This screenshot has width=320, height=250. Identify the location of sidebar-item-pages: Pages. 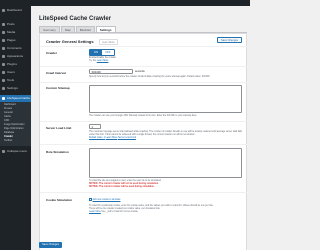
(15, 40).